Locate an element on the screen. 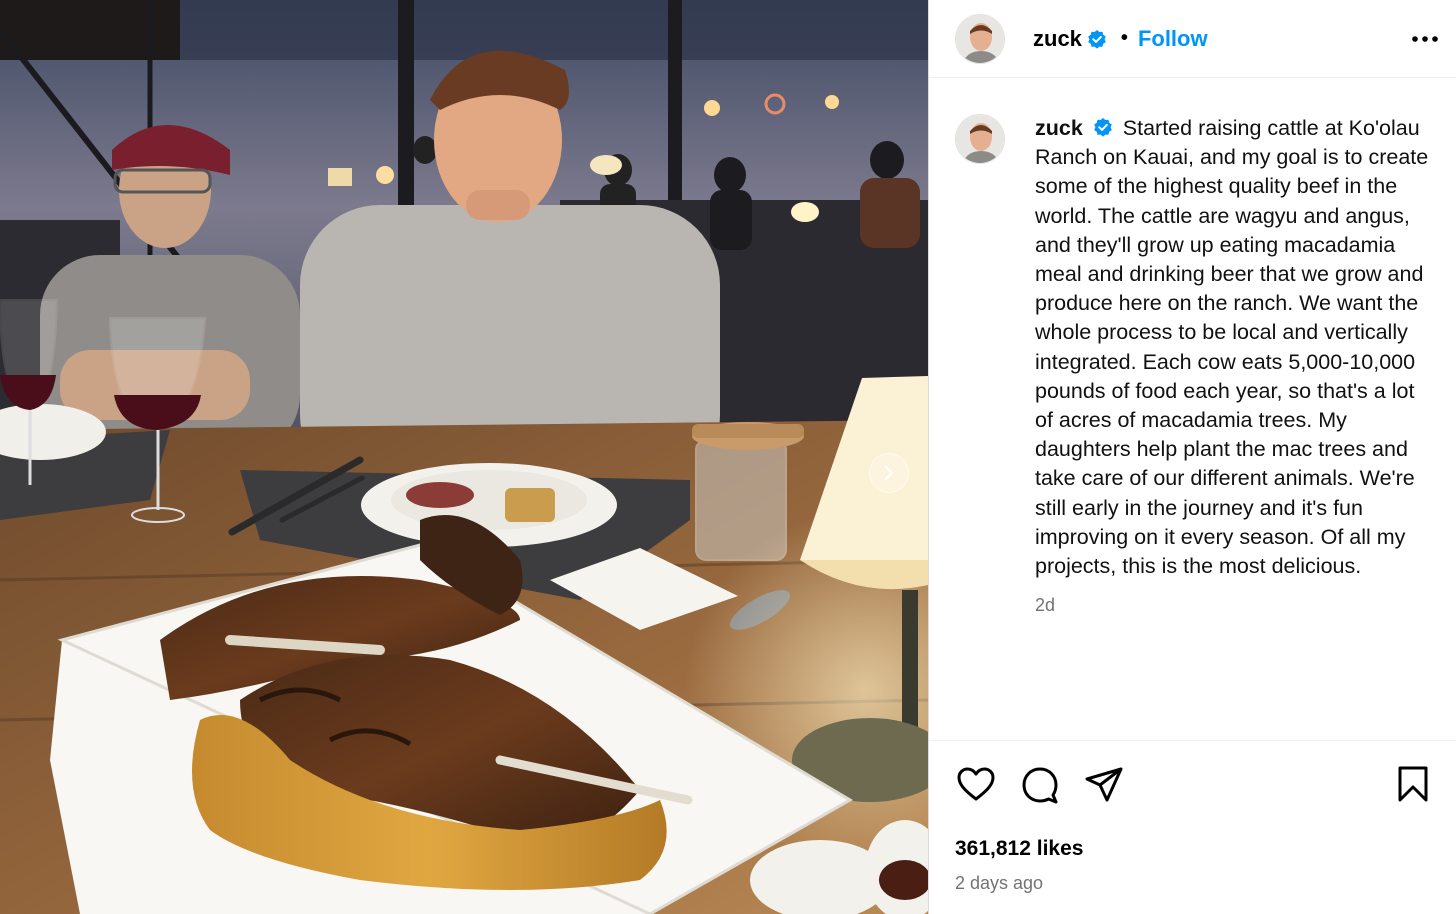  post-timestamp: 2d is located at coordinates (1235, 605).